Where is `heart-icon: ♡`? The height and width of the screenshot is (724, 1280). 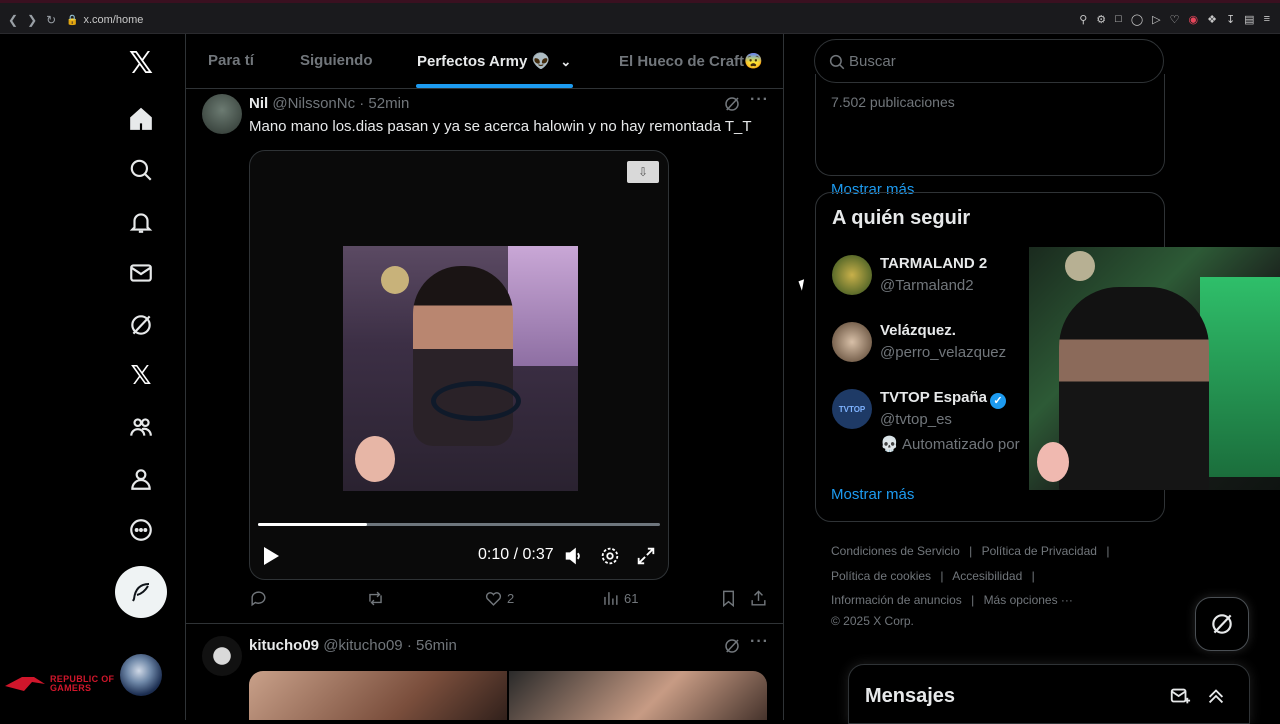
heart-icon: ♡ is located at coordinates (1175, 19).